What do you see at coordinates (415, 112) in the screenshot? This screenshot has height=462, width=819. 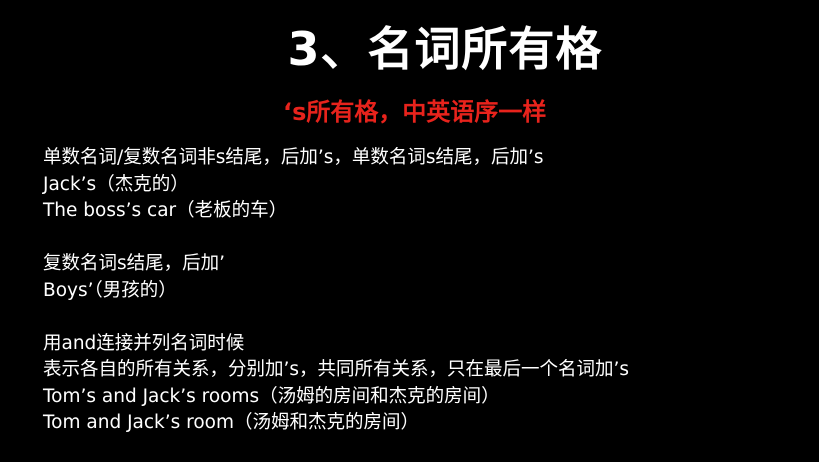 I see `slide-subtitle: ‘s所有格，中英语序一样` at bounding box center [415, 112].